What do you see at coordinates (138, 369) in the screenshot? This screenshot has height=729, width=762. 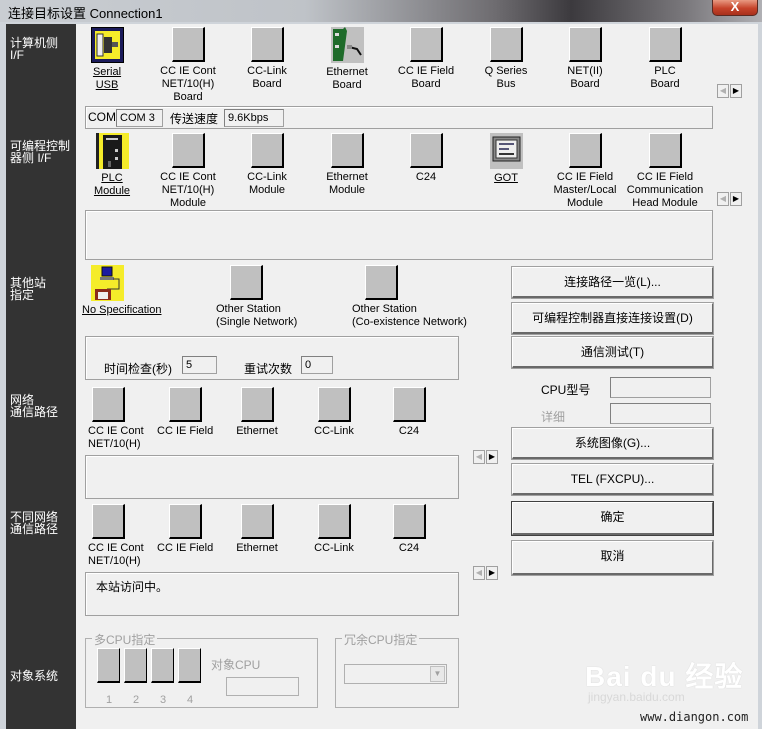 I see `timeout-label: 时间检查(秒)` at bounding box center [138, 369].